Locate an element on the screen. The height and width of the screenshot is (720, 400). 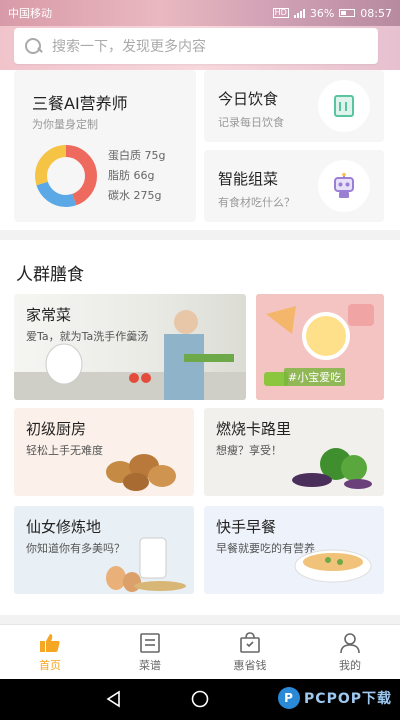
carb-value: 碳水 275g is located at coordinates (135, 195).